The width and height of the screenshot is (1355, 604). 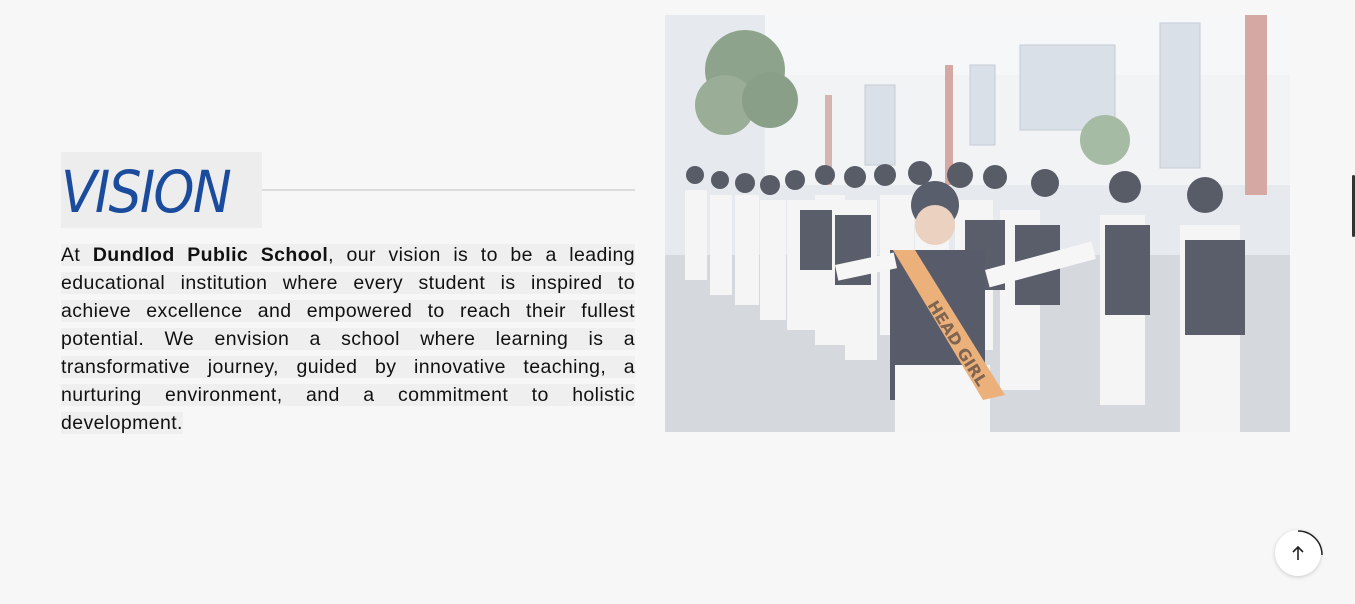 What do you see at coordinates (146, 192) in the screenshot?
I see `vision-title: VISION` at bounding box center [146, 192].